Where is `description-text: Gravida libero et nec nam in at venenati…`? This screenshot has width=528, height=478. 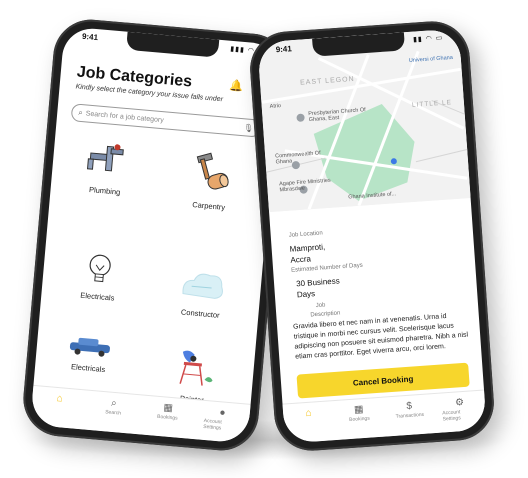 description-text: Gravida libero et nec nam in at venenati… is located at coordinates (380, 337).